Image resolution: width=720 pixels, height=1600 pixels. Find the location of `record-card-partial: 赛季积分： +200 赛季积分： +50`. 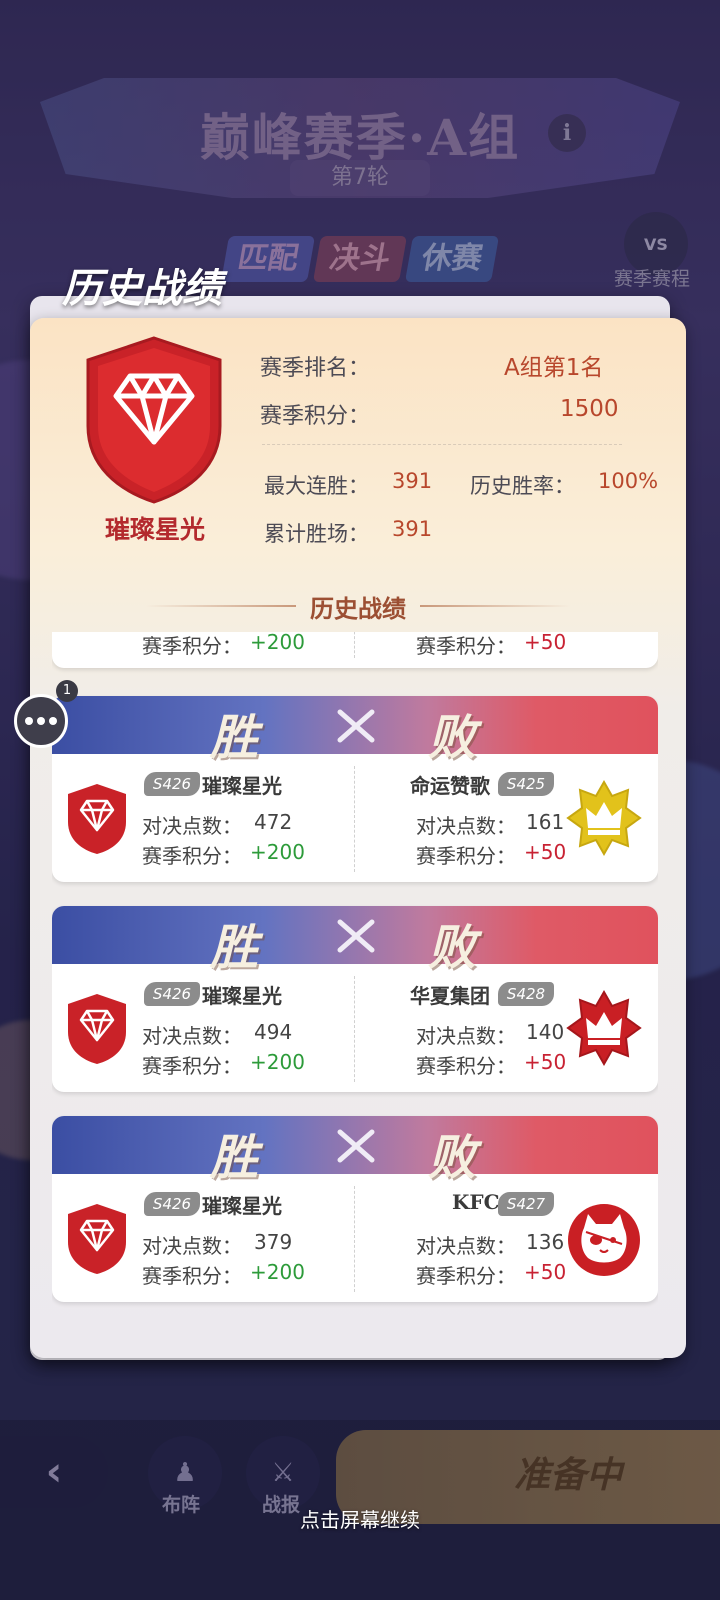

record-card-partial: 赛季积分： +200 赛季积分： +50 is located at coordinates (355, 650).